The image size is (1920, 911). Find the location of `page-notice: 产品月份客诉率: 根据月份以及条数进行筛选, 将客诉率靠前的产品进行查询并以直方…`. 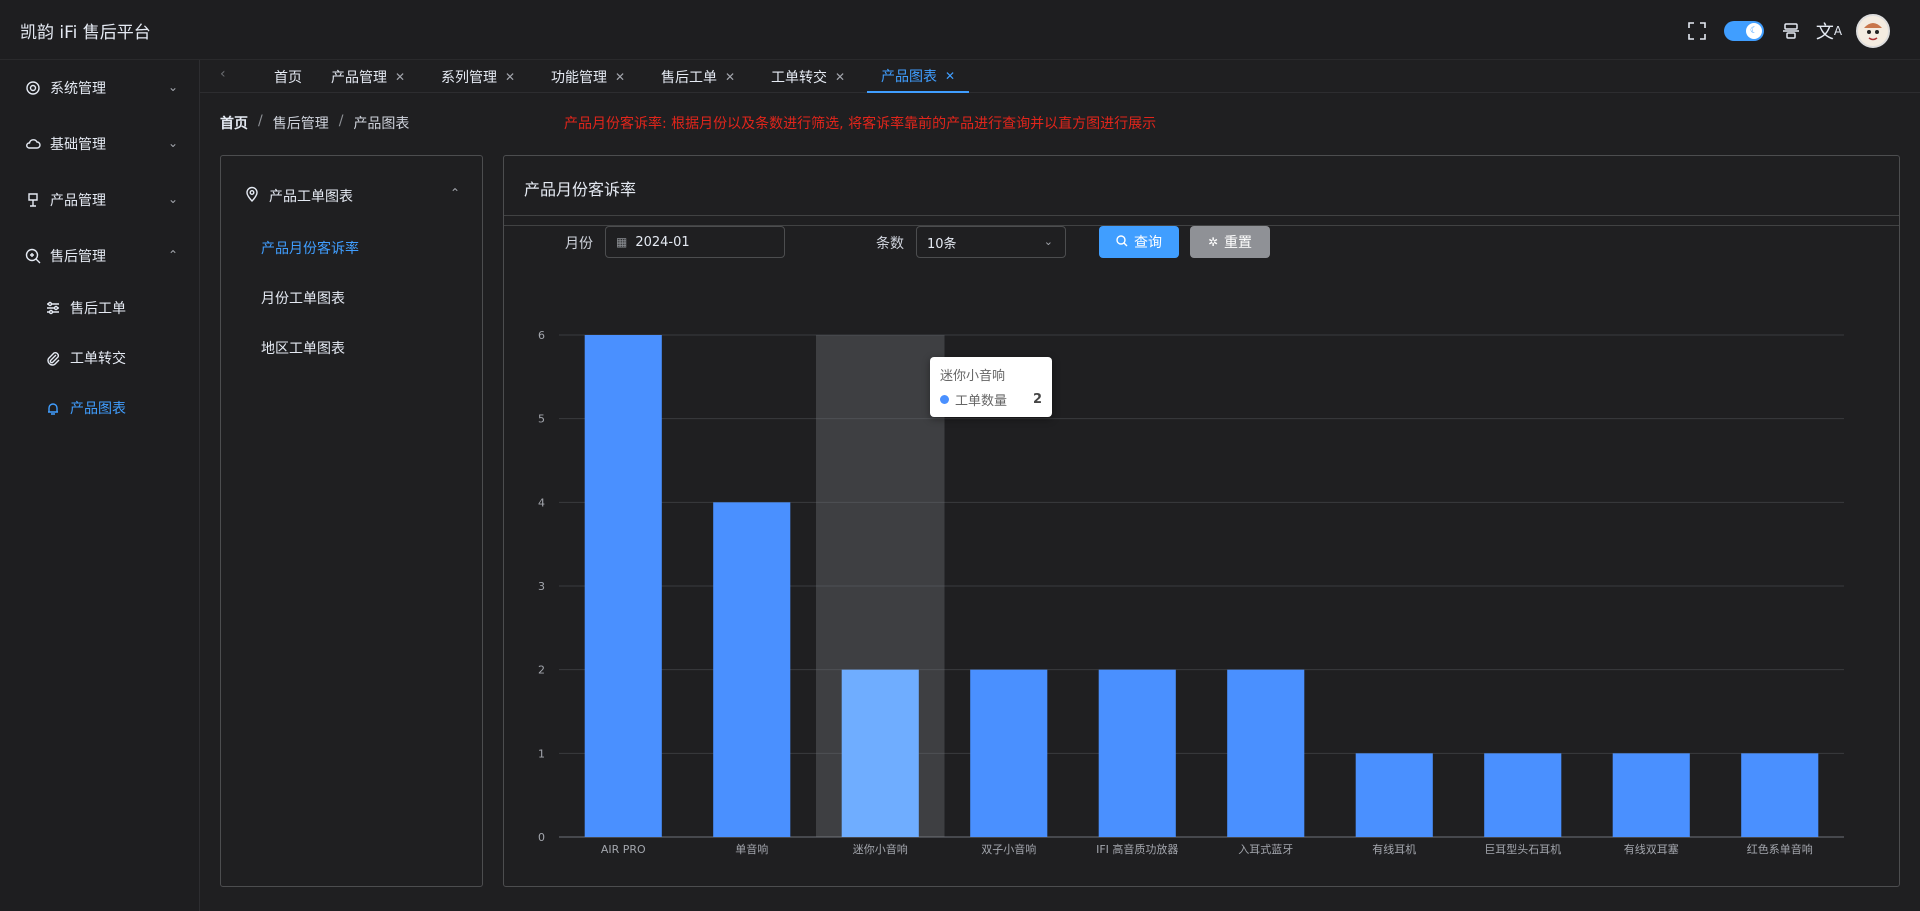

page-notice: 产品月份客诉率: 根据月份以及条数进行筛选, 将客诉率靠前的产品进行查询并以直方… is located at coordinates (860, 124).